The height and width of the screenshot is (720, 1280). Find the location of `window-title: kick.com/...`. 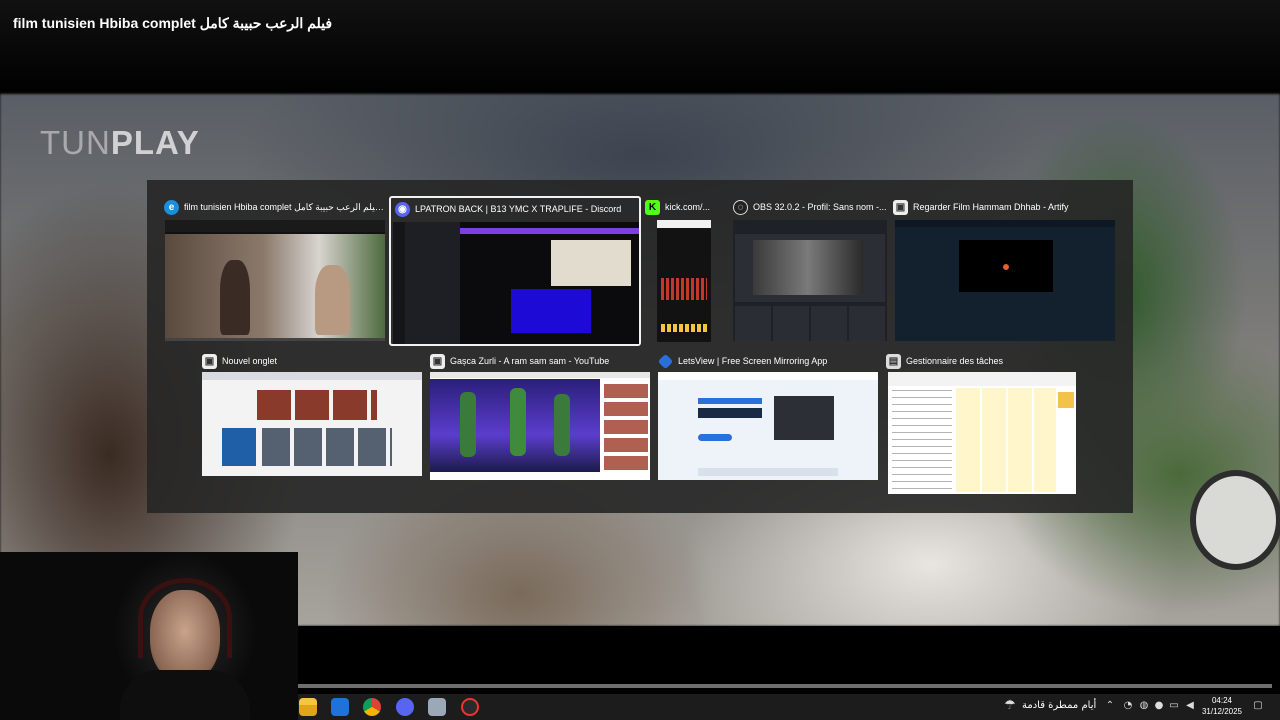

window-title: kick.com/... is located at coordinates (688, 207).